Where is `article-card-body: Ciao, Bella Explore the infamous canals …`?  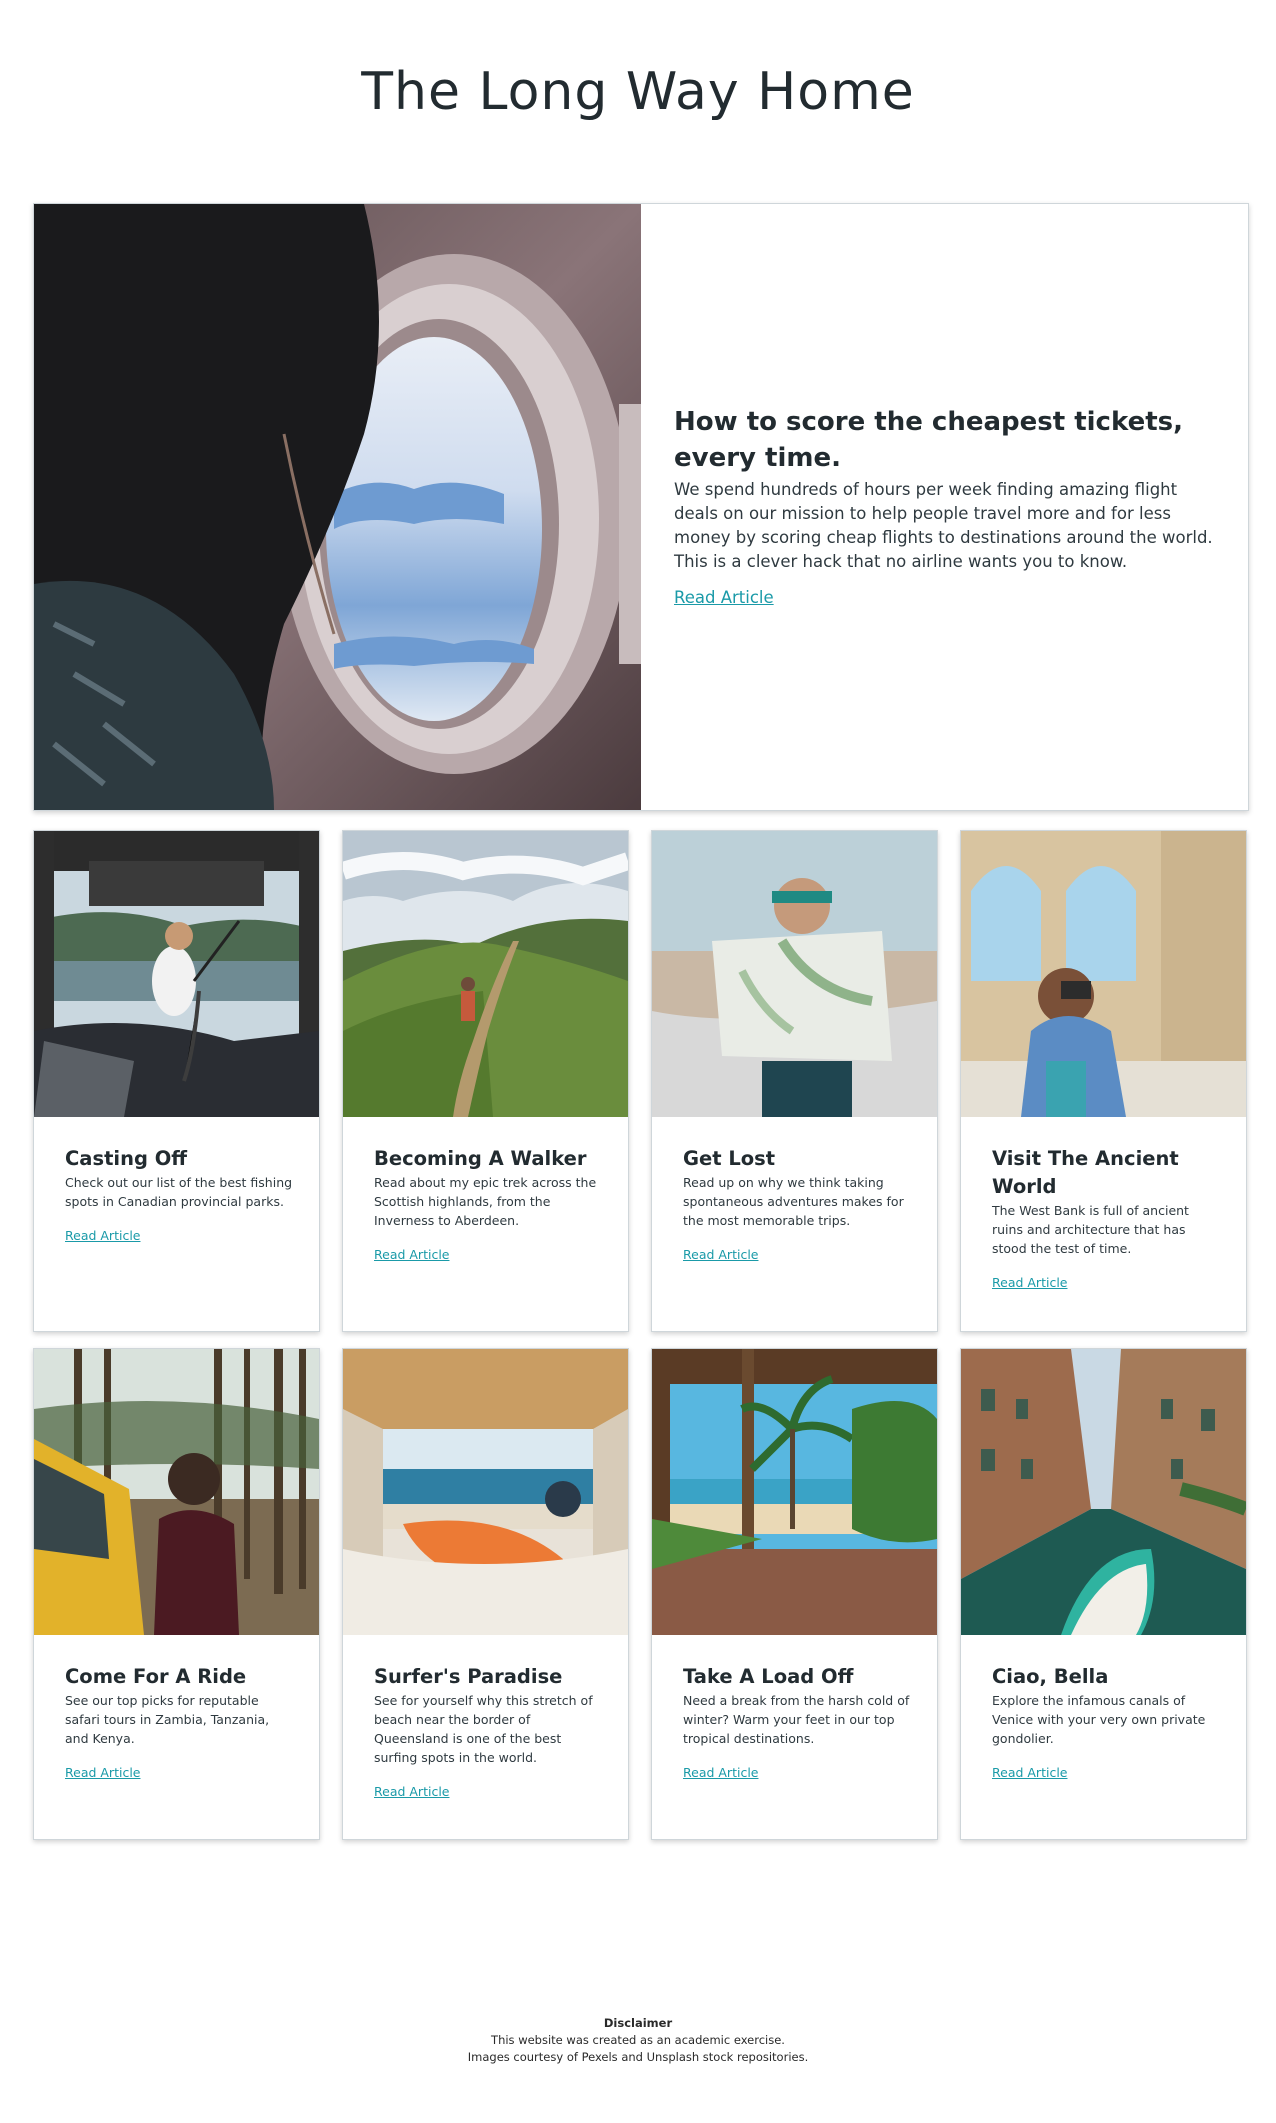
article-card-body: Ciao, Bella Explore the infamous canals … is located at coordinates (1107, 1722).